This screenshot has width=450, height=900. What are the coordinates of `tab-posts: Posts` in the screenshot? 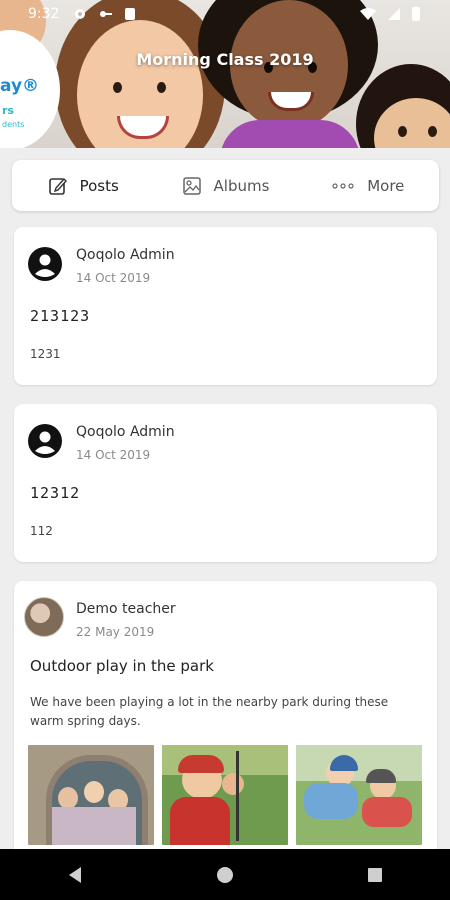 It's located at (83, 186).